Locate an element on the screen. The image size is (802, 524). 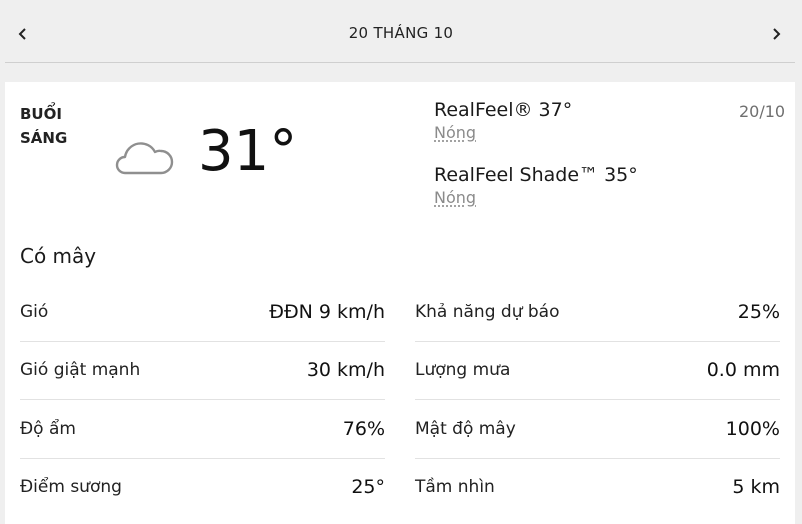
date-title: 20 THÁNG 10 is located at coordinates (401, 33).